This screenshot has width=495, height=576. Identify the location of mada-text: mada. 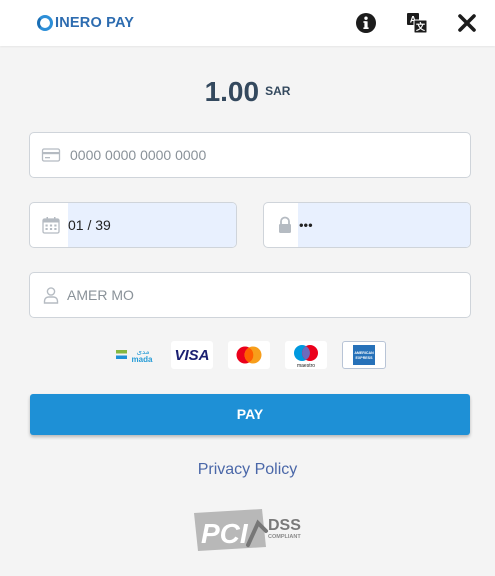
(142, 359).